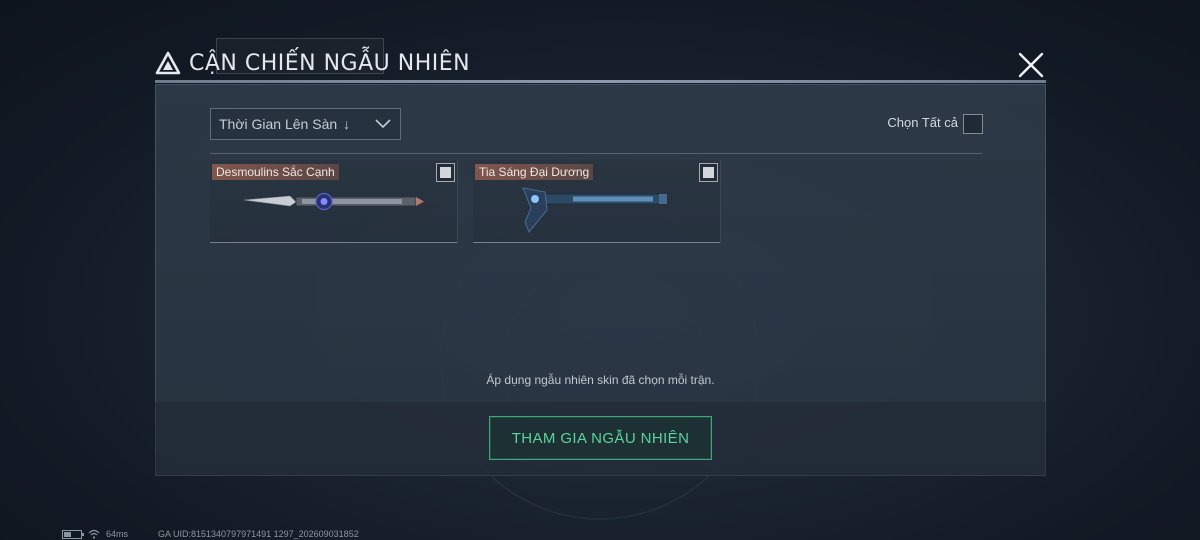  I want to click on close-icon, so click(1031, 65).